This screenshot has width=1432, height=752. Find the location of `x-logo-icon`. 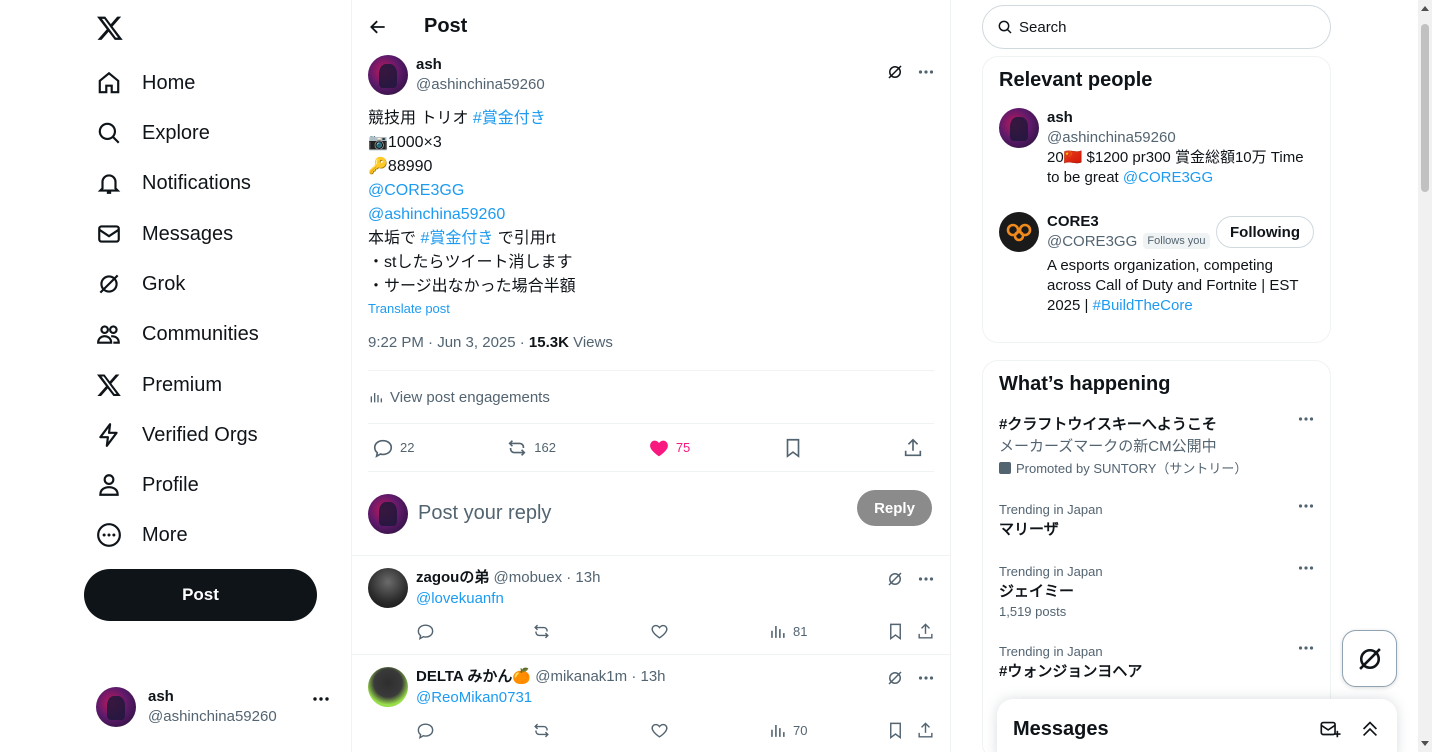

x-logo-icon is located at coordinates (110, 28).